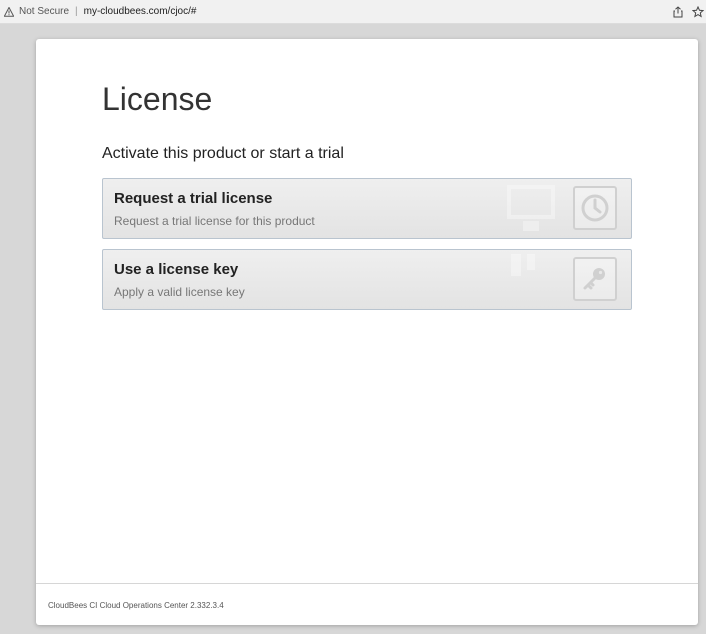 Image resolution: width=706 pixels, height=634 pixels. What do you see at coordinates (9, 11) in the screenshot?
I see `warning-icon` at bounding box center [9, 11].